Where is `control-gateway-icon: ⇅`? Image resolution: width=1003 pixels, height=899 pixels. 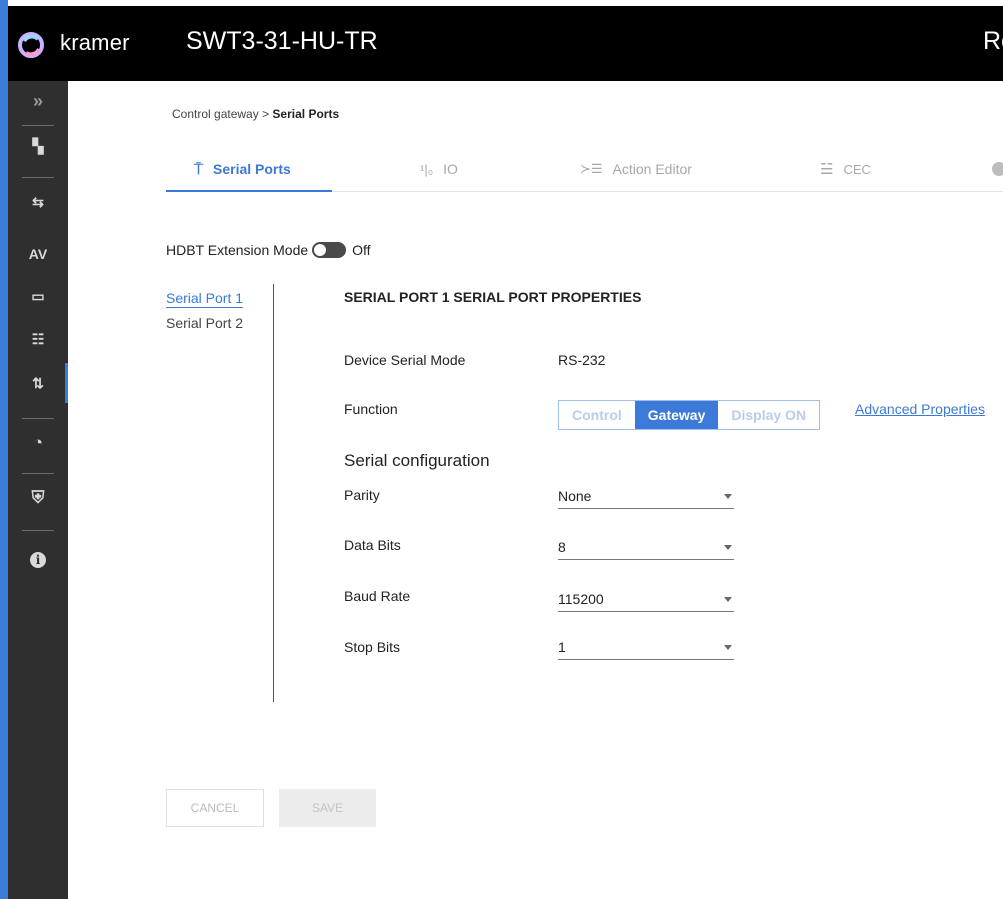
control-gateway-icon: ⇅ is located at coordinates (38, 383).